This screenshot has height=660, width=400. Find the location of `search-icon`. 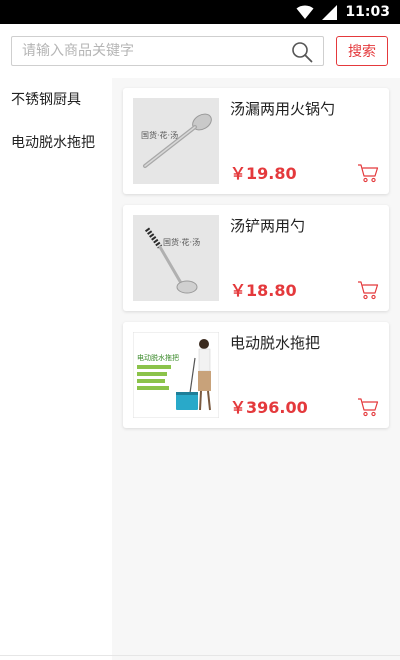

search-icon is located at coordinates (302, 52).